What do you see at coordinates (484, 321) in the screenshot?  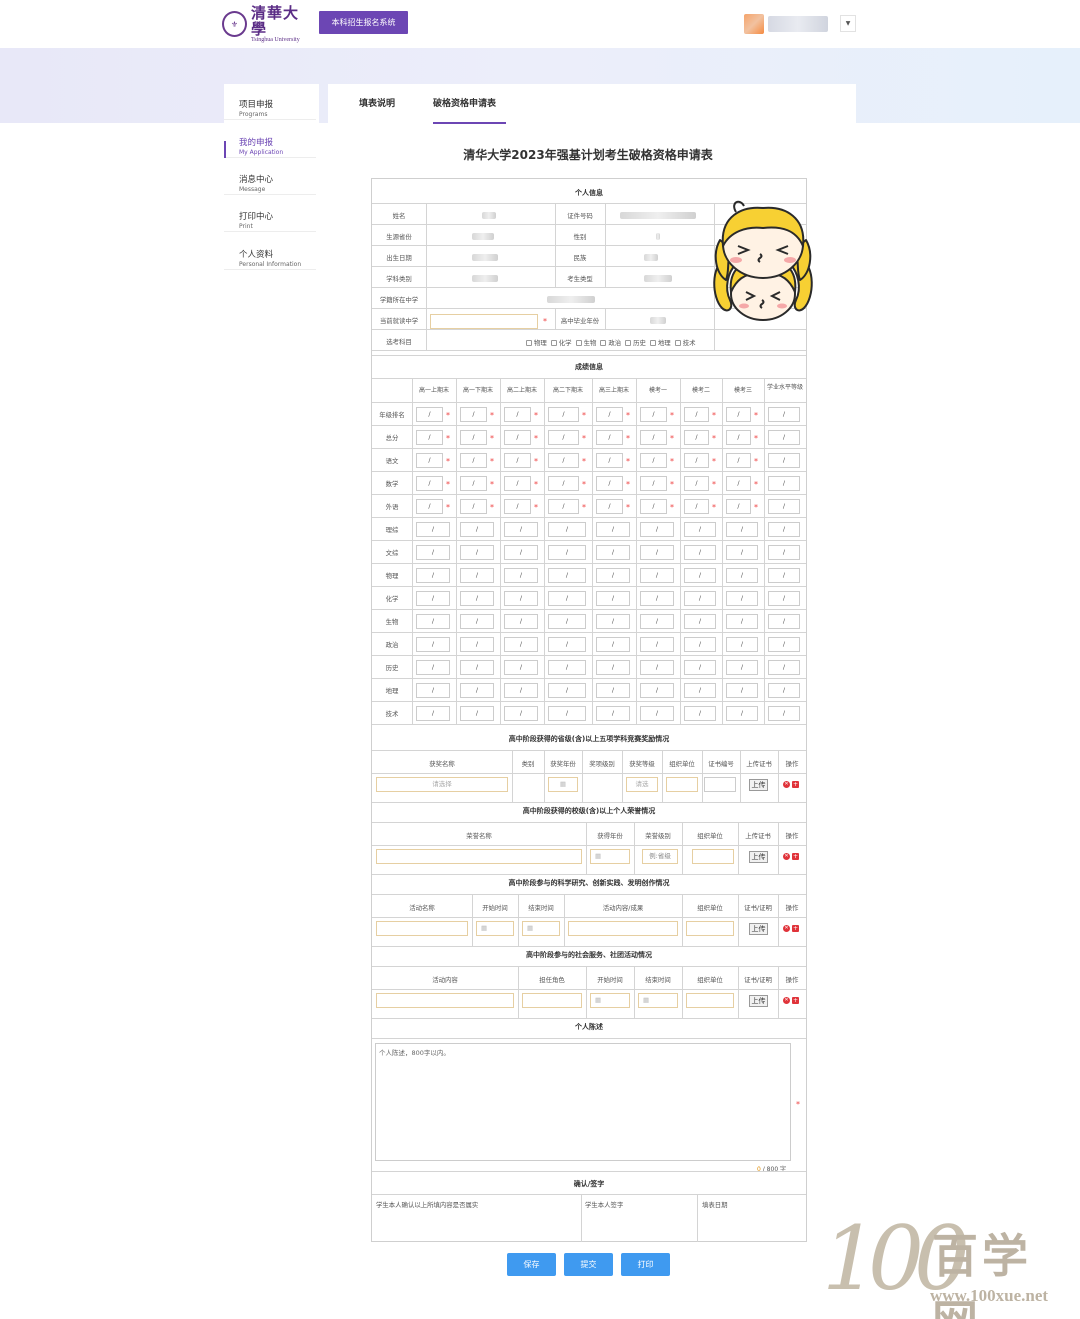 I see `current-school-input` at bounding box center [484, 321].